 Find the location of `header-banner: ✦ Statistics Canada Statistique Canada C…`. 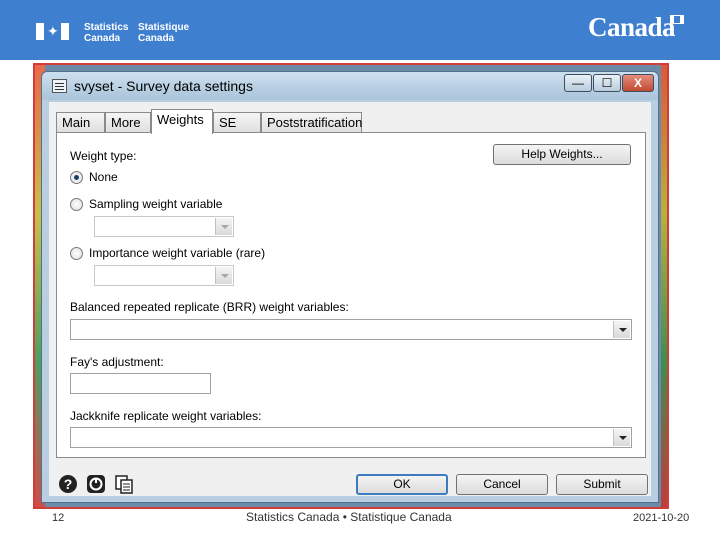

header-banner: ✦ Statistics Canada Statistique Canada C… is located at coordinates (360, 30).